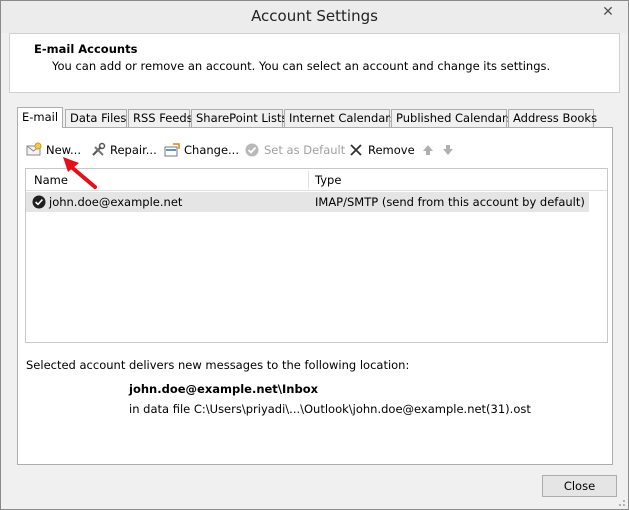 This screenshot has height=510, width=629. I want to click on arrow-down-icon, so click(448, 150).